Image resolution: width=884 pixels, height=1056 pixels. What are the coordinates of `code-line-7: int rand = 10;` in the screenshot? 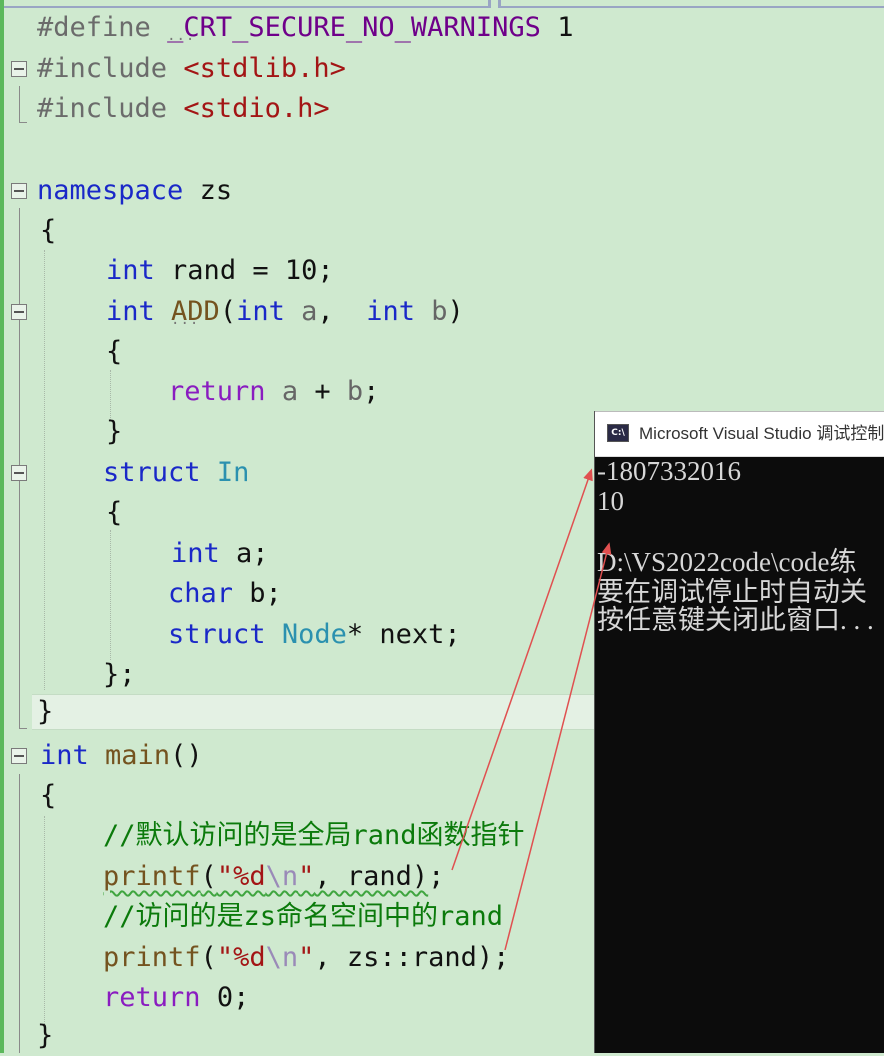 It's located at (220, 270).